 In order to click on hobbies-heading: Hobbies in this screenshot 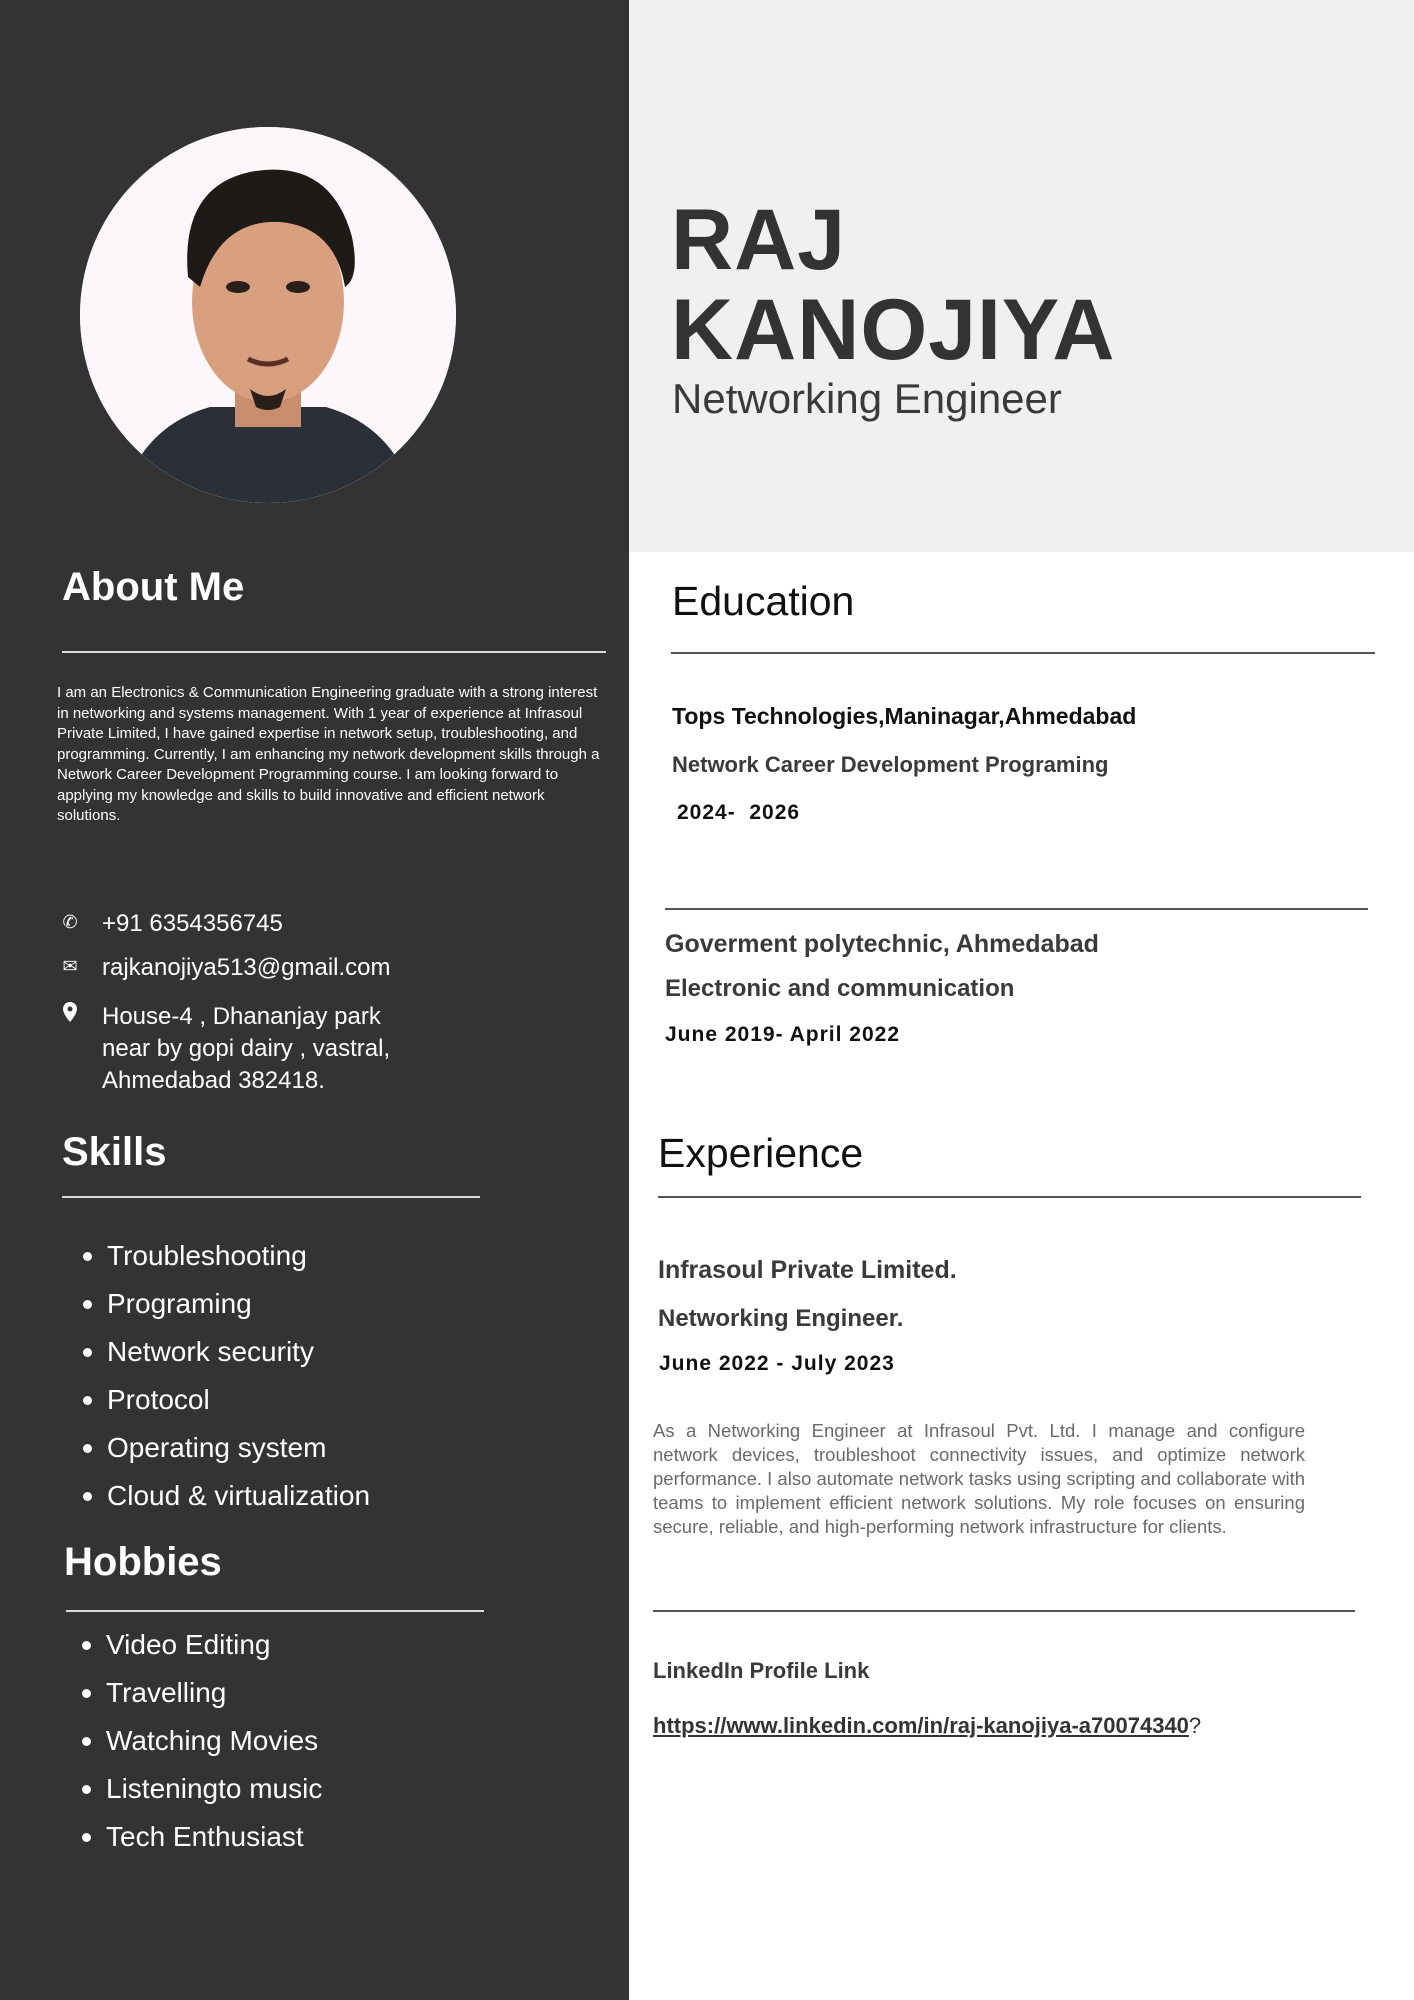, I will do `click(143, 1562)`.